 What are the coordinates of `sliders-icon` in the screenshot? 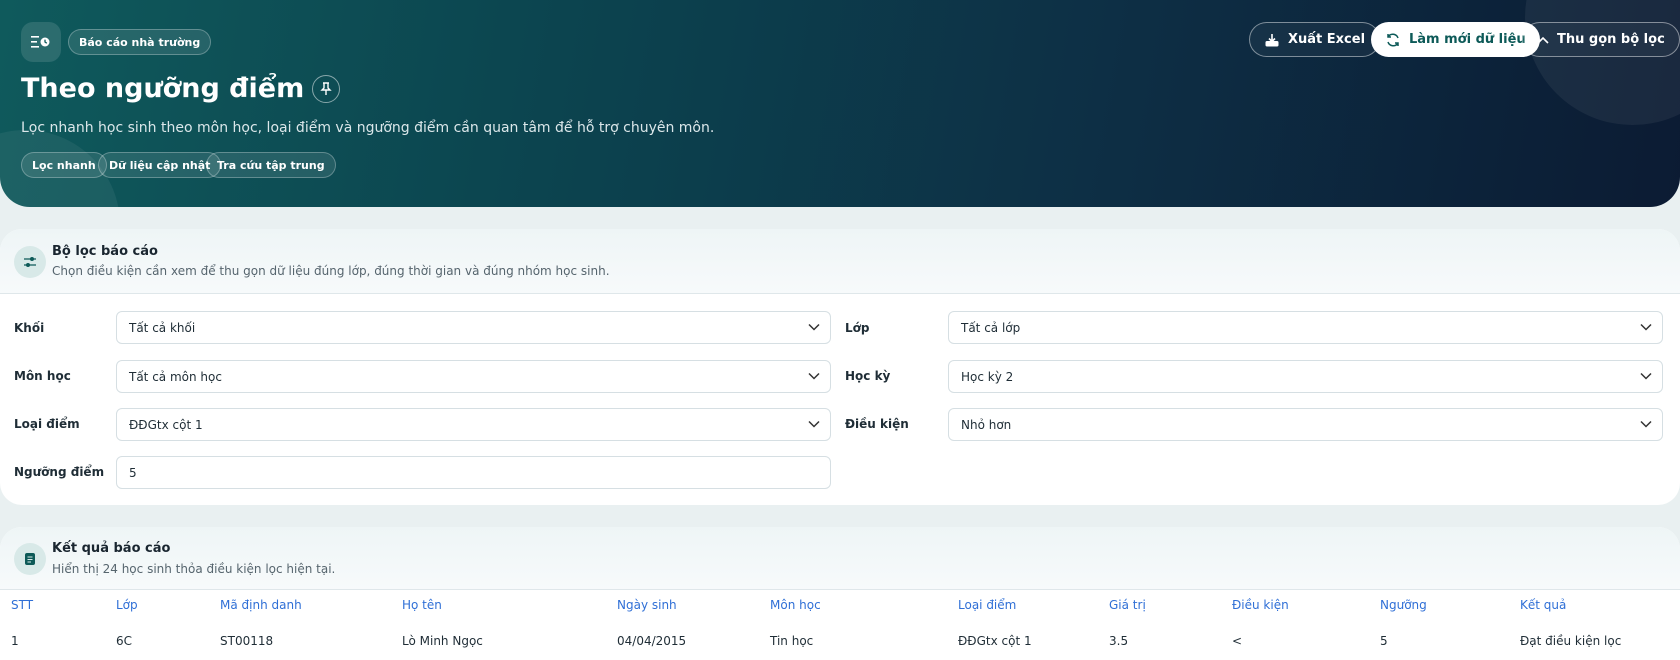 It's located at (30, 262).